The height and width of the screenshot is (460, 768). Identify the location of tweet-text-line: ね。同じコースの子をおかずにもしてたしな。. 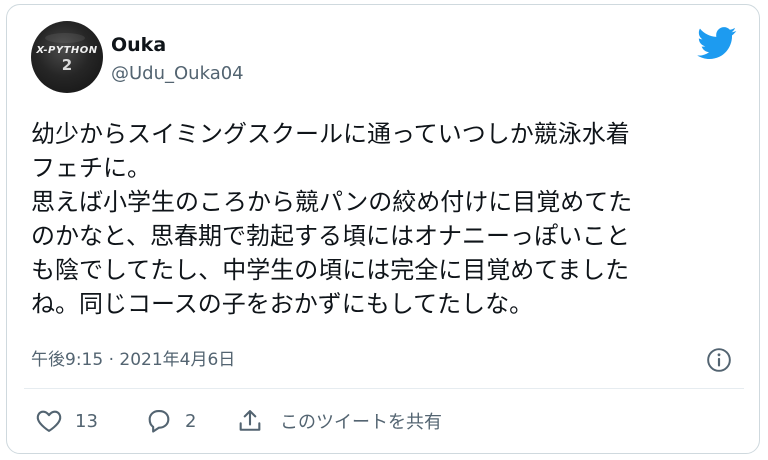
(282, 304).